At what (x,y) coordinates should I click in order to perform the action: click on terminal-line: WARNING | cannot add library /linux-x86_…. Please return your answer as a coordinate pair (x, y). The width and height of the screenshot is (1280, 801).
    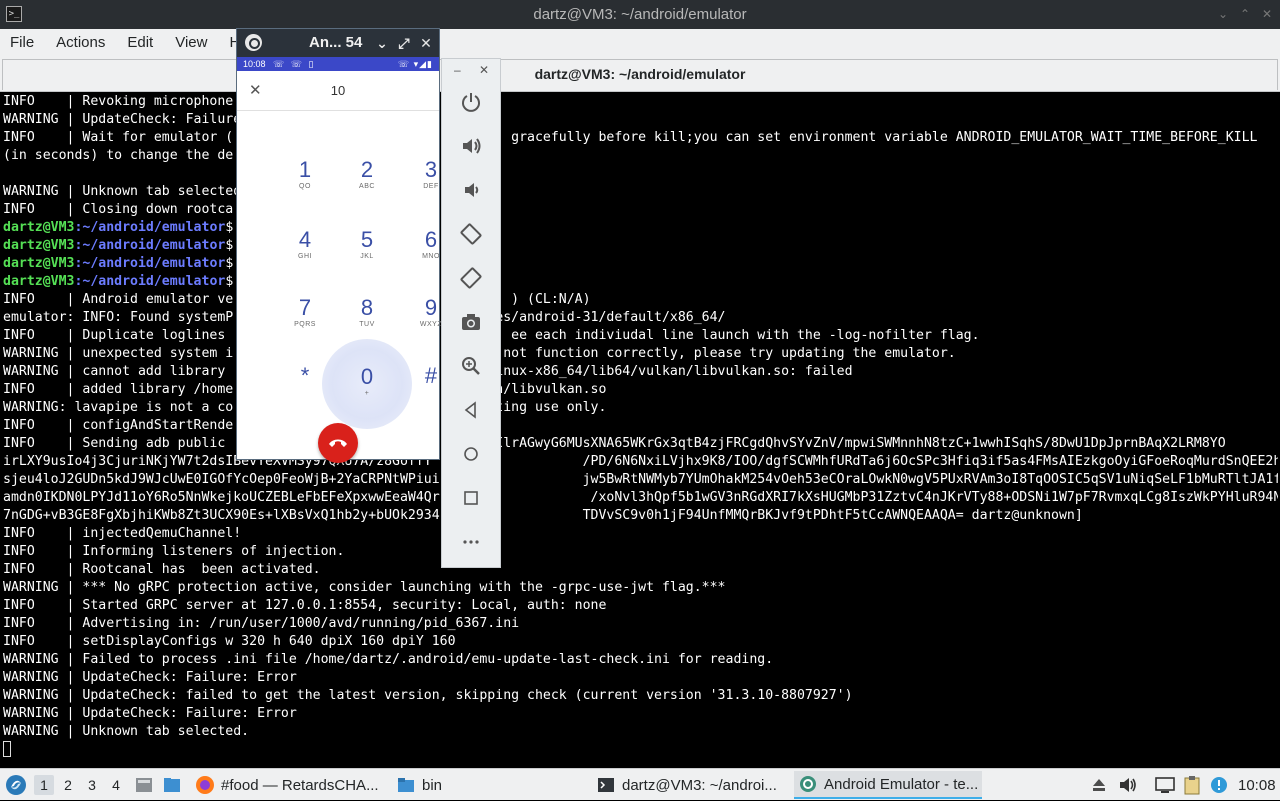
    Looking at the image, I should click on (428, 371).